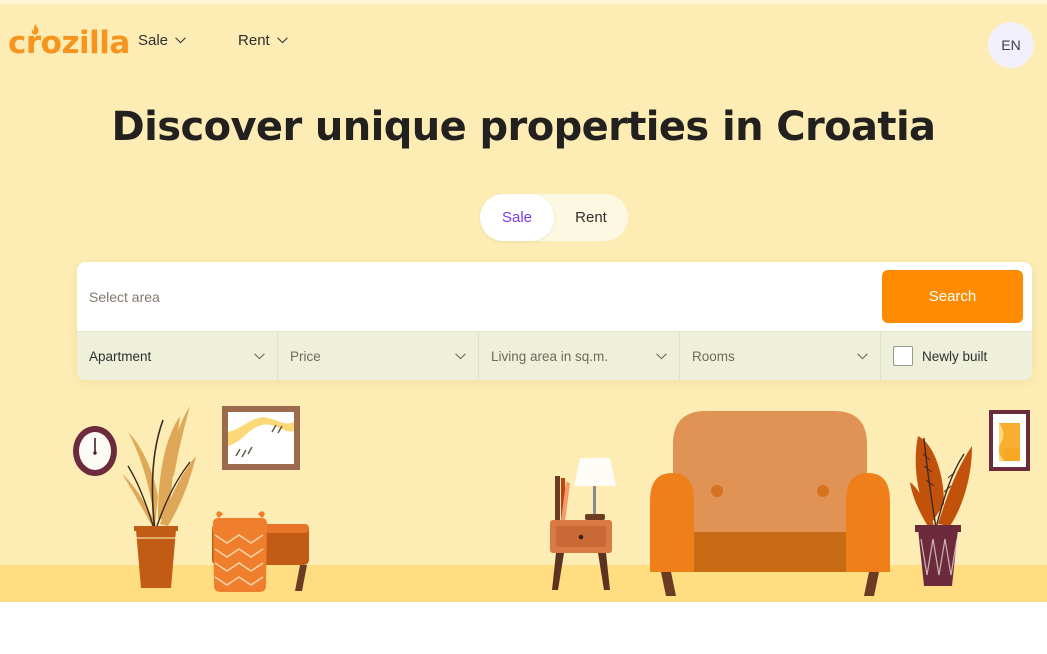 This screenshot has height=654, width=1047. What do you see at coordinates (153, 40) in the screenshot?
I see `nav-item-sale-label: Sale` at bounding box center [153, 40].